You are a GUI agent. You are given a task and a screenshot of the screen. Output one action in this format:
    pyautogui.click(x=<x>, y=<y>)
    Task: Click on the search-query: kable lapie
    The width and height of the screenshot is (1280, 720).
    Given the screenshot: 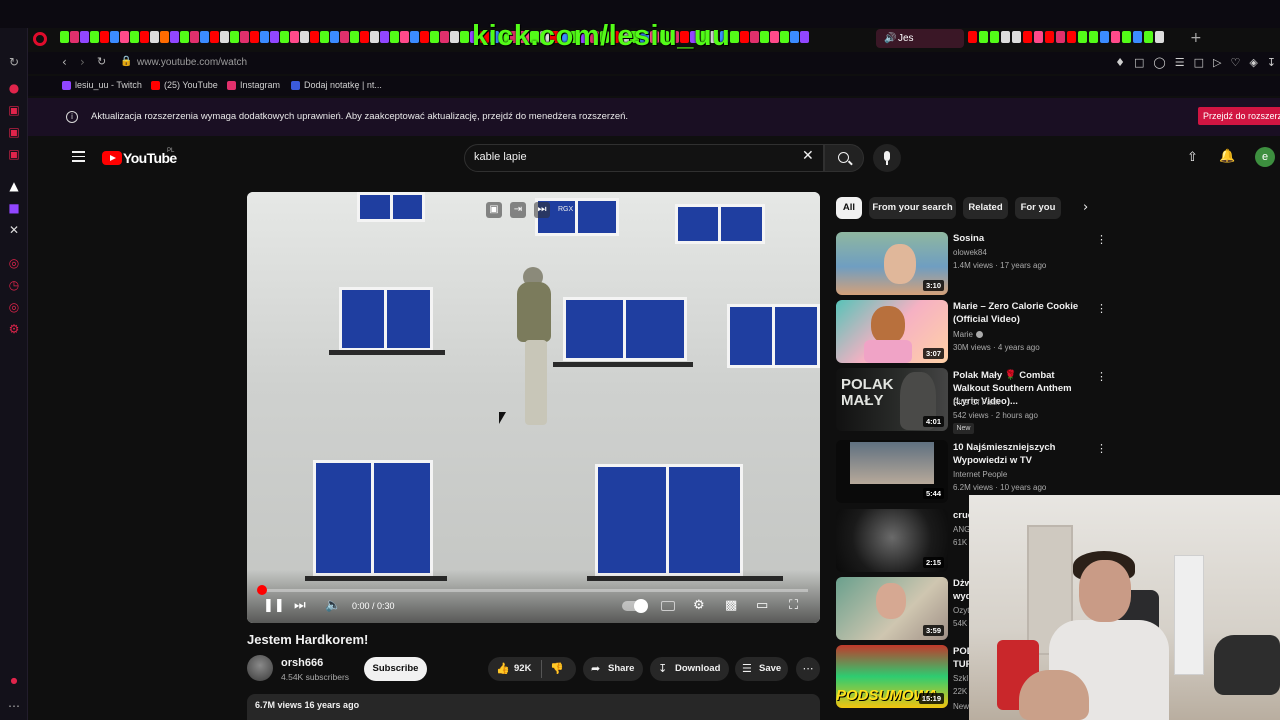 What is the action you would take?
    pyautogui.click(x=500, y=157)
    